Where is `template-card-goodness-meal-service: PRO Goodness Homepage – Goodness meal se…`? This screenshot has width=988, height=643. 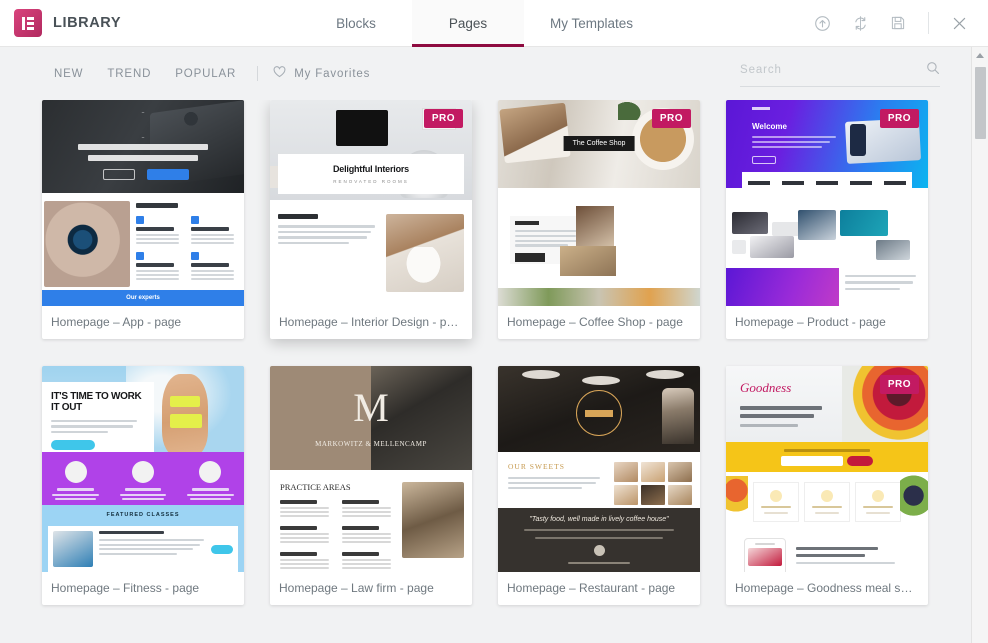
template-card-goodness-meal-service: PRO Goodness Homepage – Goodness meal se… is located at coordinates (827, 485).